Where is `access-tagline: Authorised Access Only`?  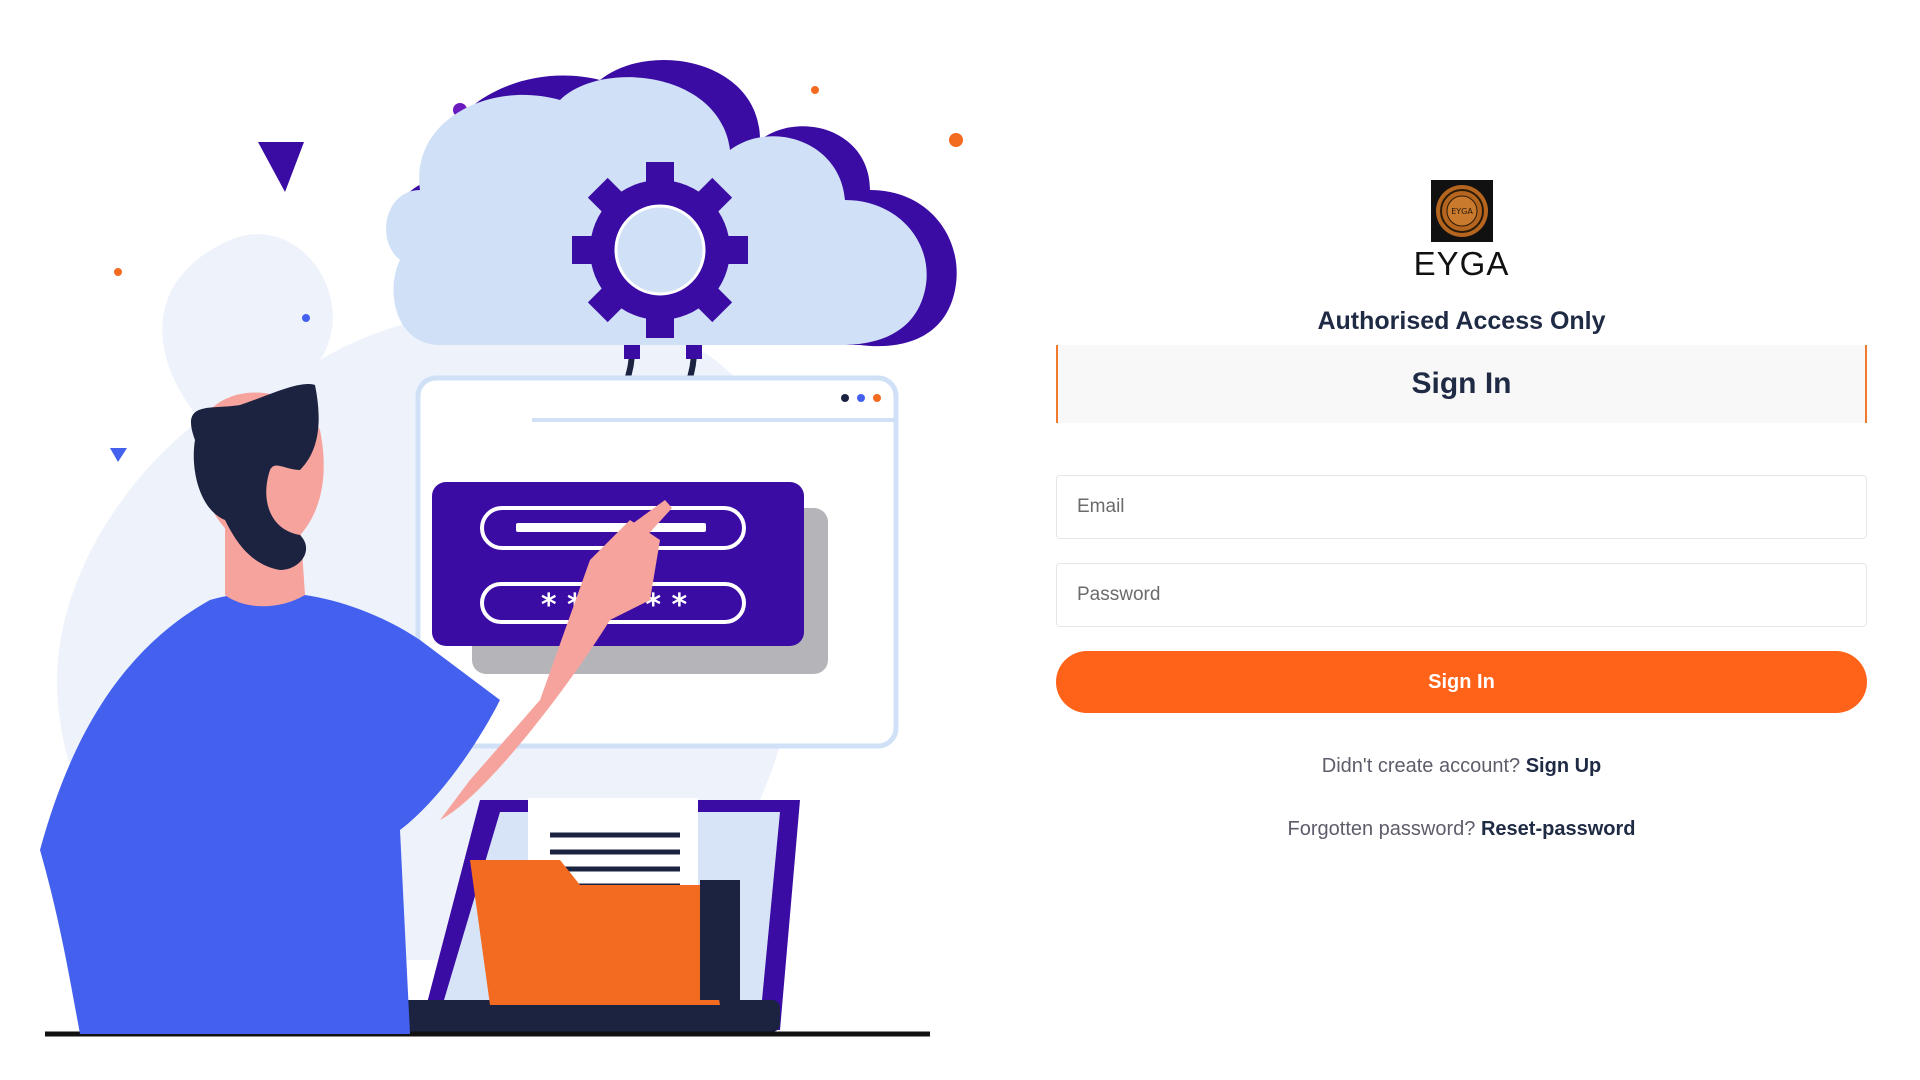
access-tagline: Authorised Access Only is located at coordinates (1461, 321).